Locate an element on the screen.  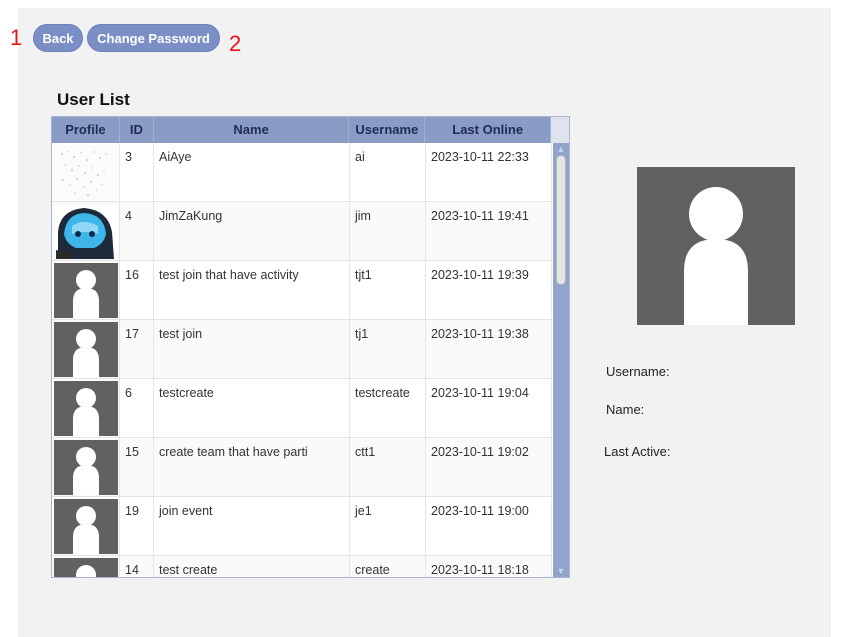
username-cell: je1 is located at coordinates (388, 526).